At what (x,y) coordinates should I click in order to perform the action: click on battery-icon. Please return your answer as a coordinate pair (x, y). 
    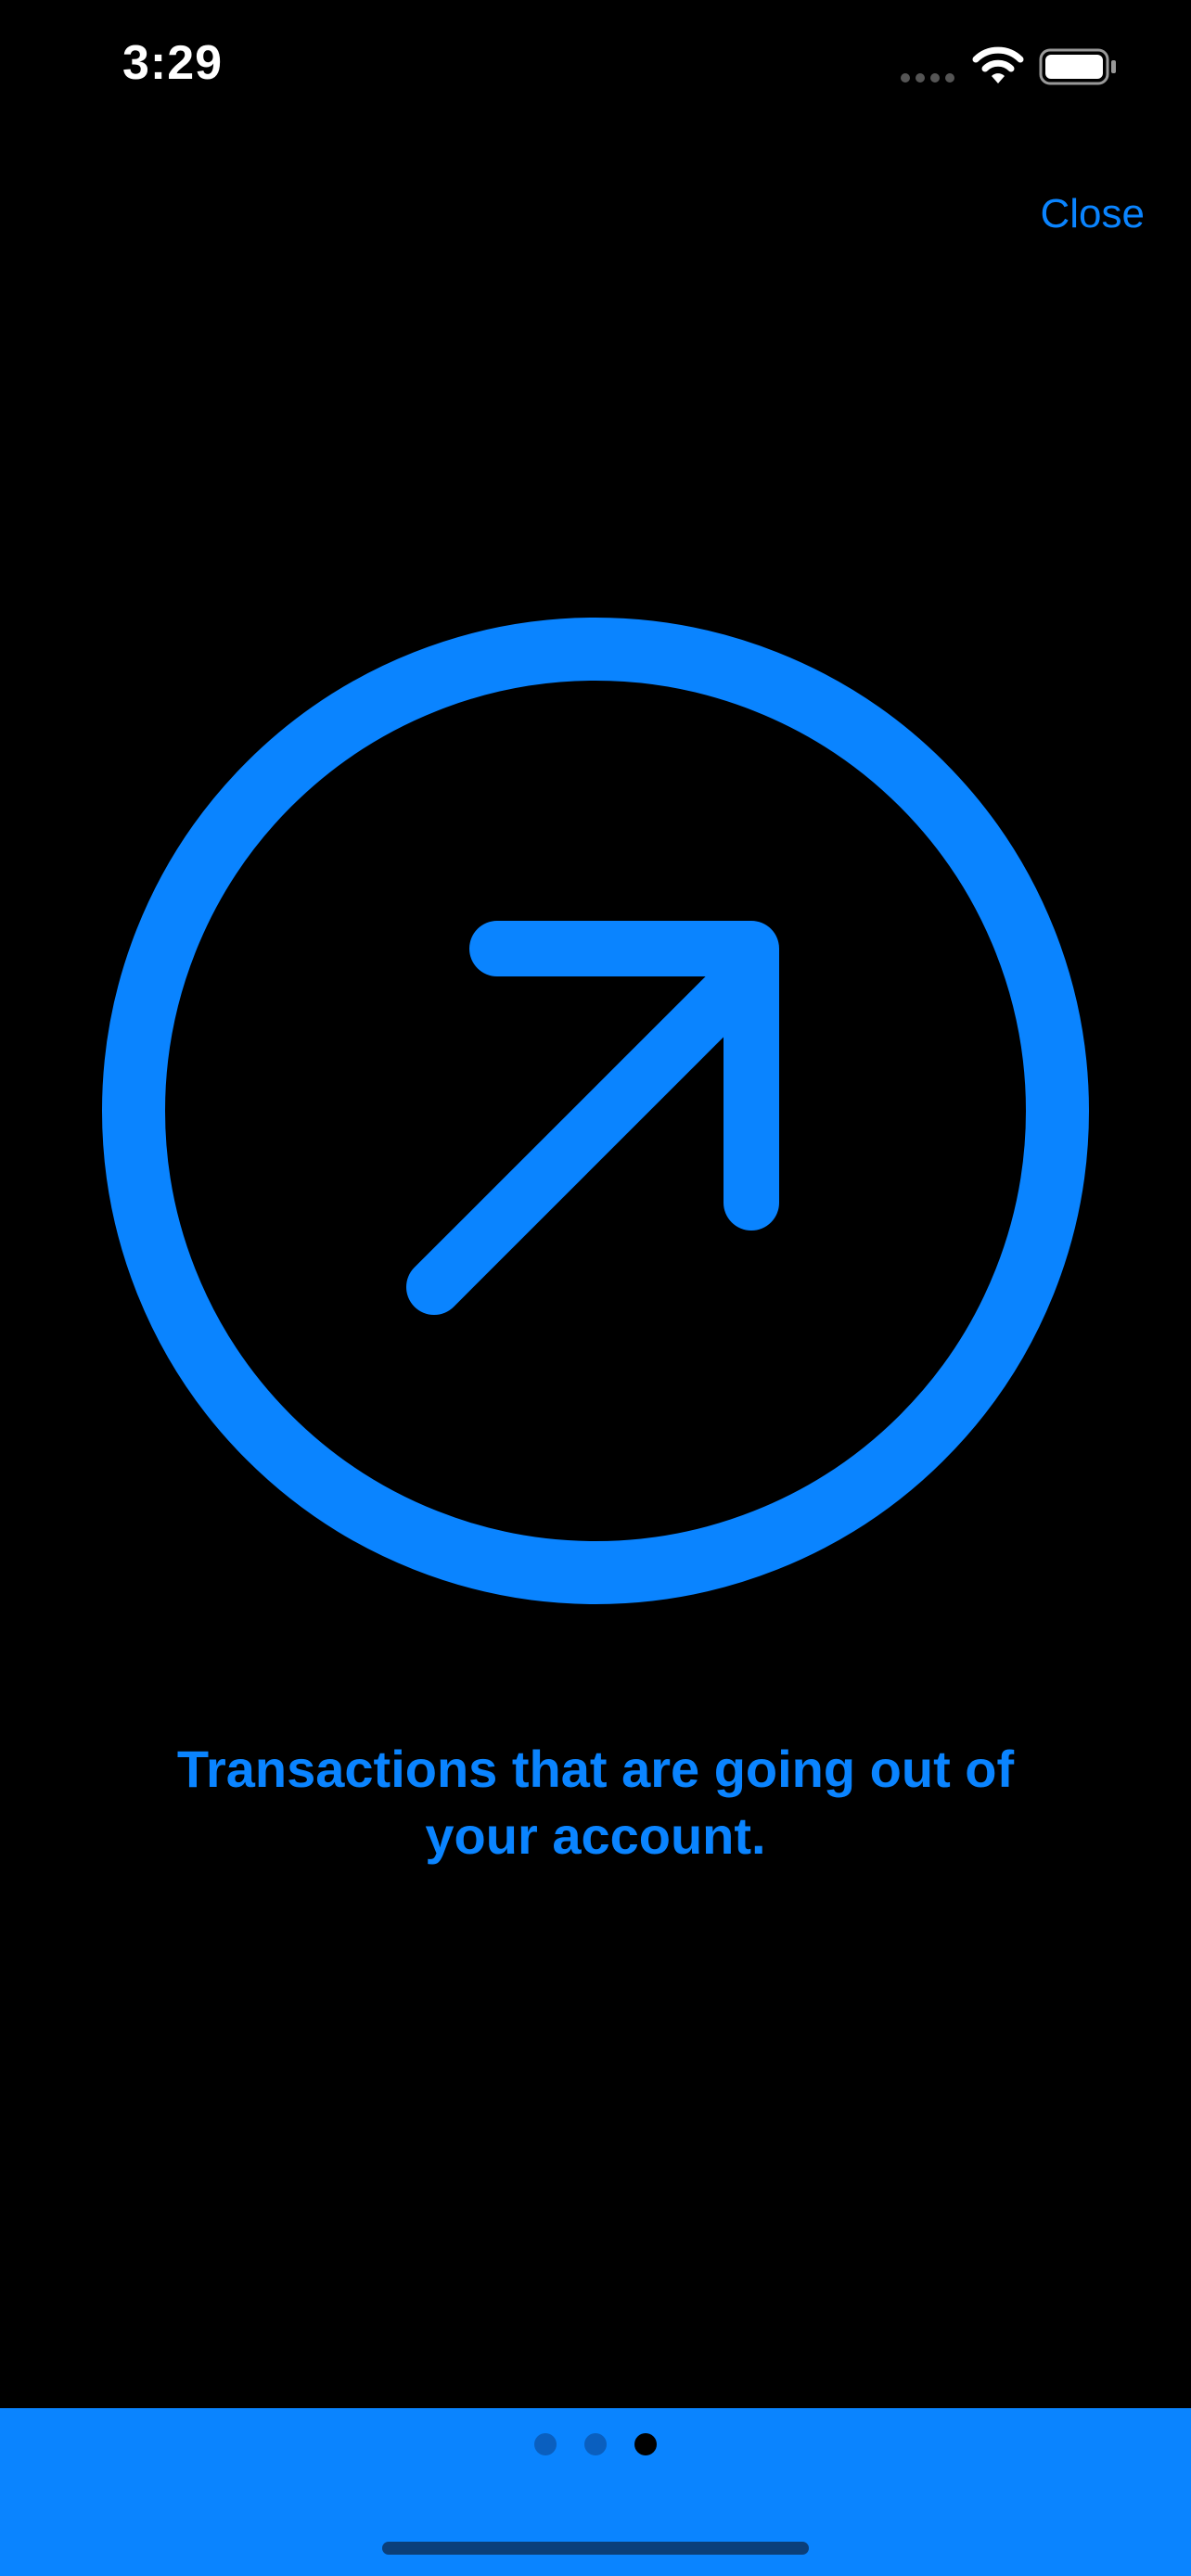
    Looking at the image, I should click on (1077, 66).